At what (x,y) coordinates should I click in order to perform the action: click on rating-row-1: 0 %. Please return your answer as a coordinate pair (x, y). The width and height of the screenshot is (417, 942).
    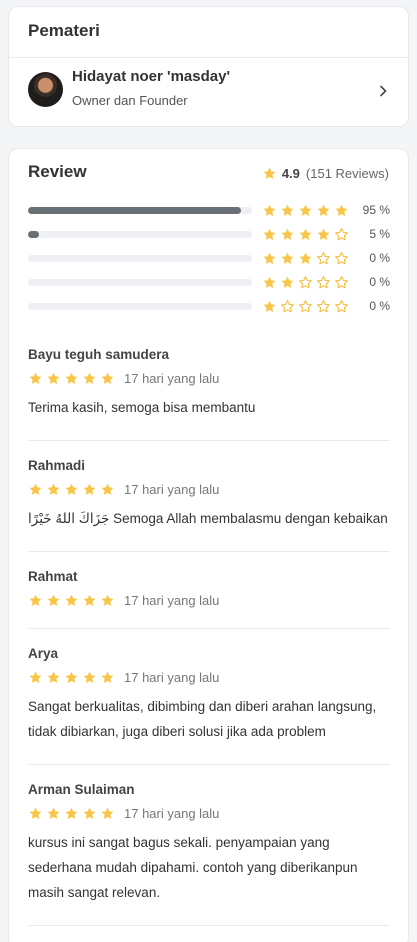
    Looking at the image, I should click on (209, 306).